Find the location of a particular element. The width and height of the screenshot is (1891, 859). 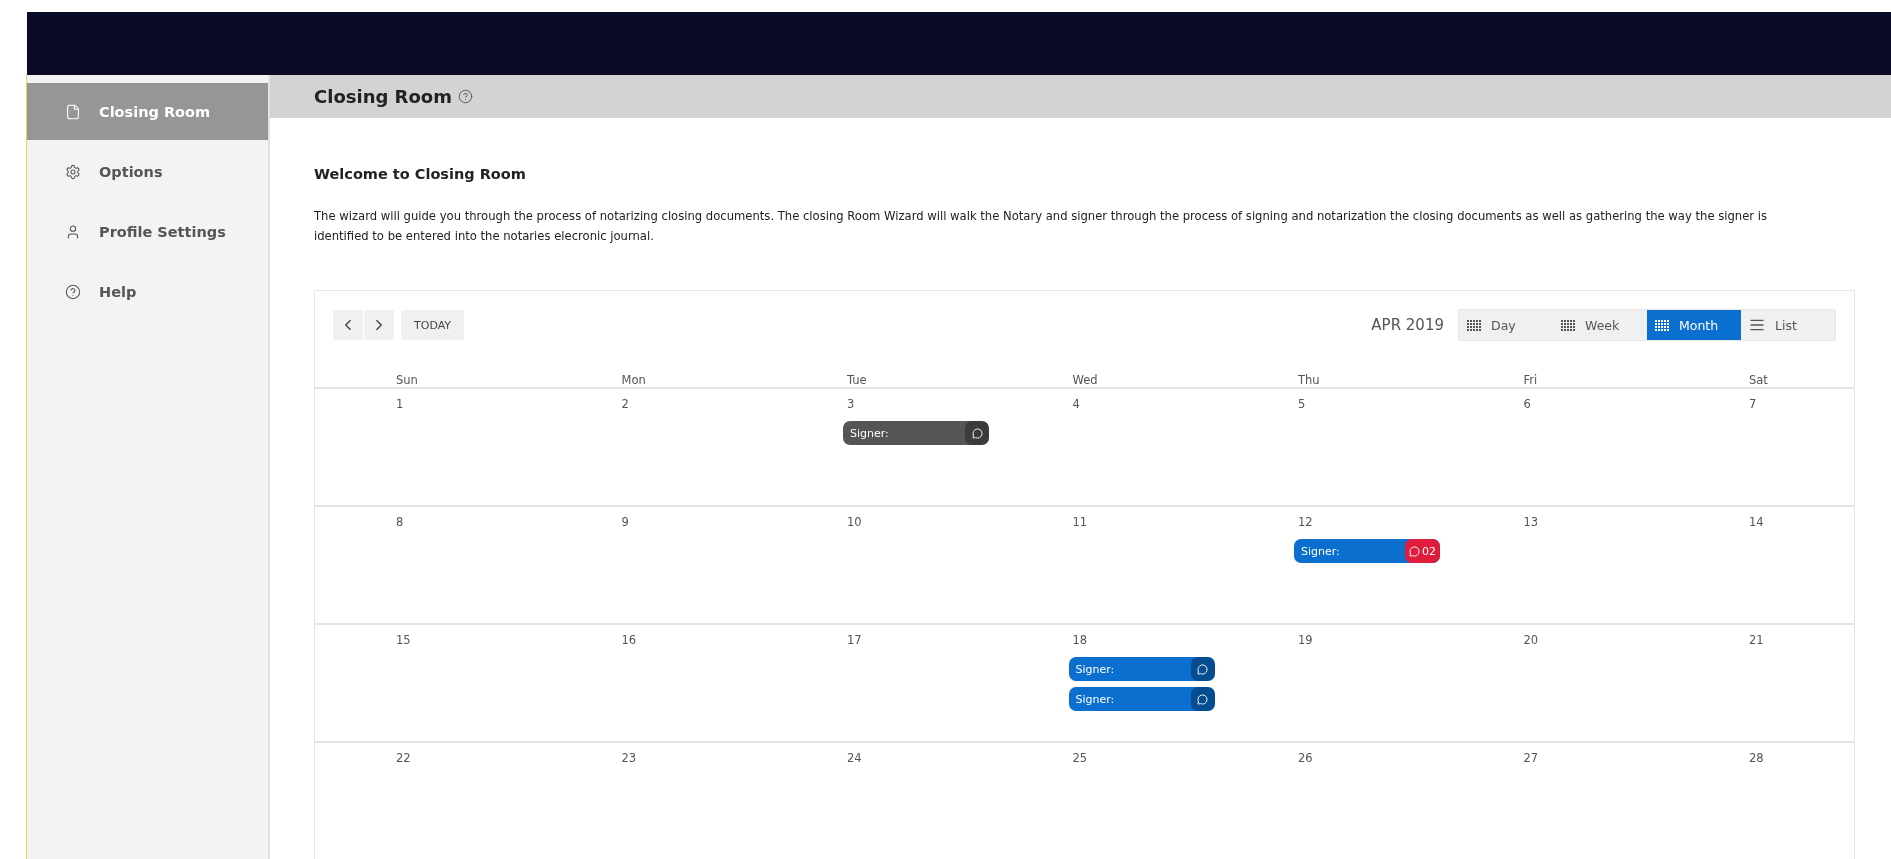

welcome-heading: Welcome to Closing Room is located at coordinates (420, 174).